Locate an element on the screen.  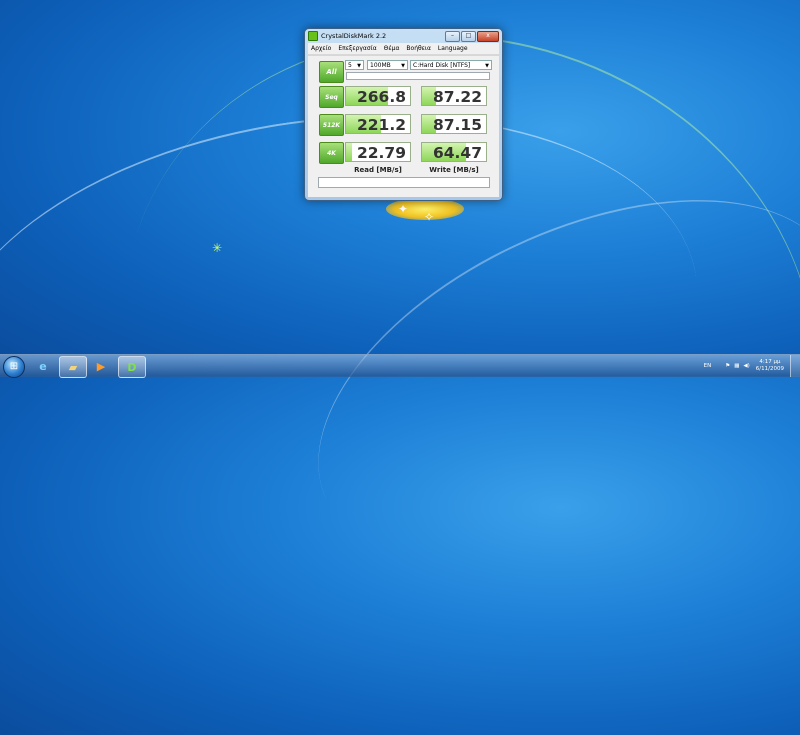
window-title: CrystalDiskMark 2.2 is located at coordinates (354, 36).